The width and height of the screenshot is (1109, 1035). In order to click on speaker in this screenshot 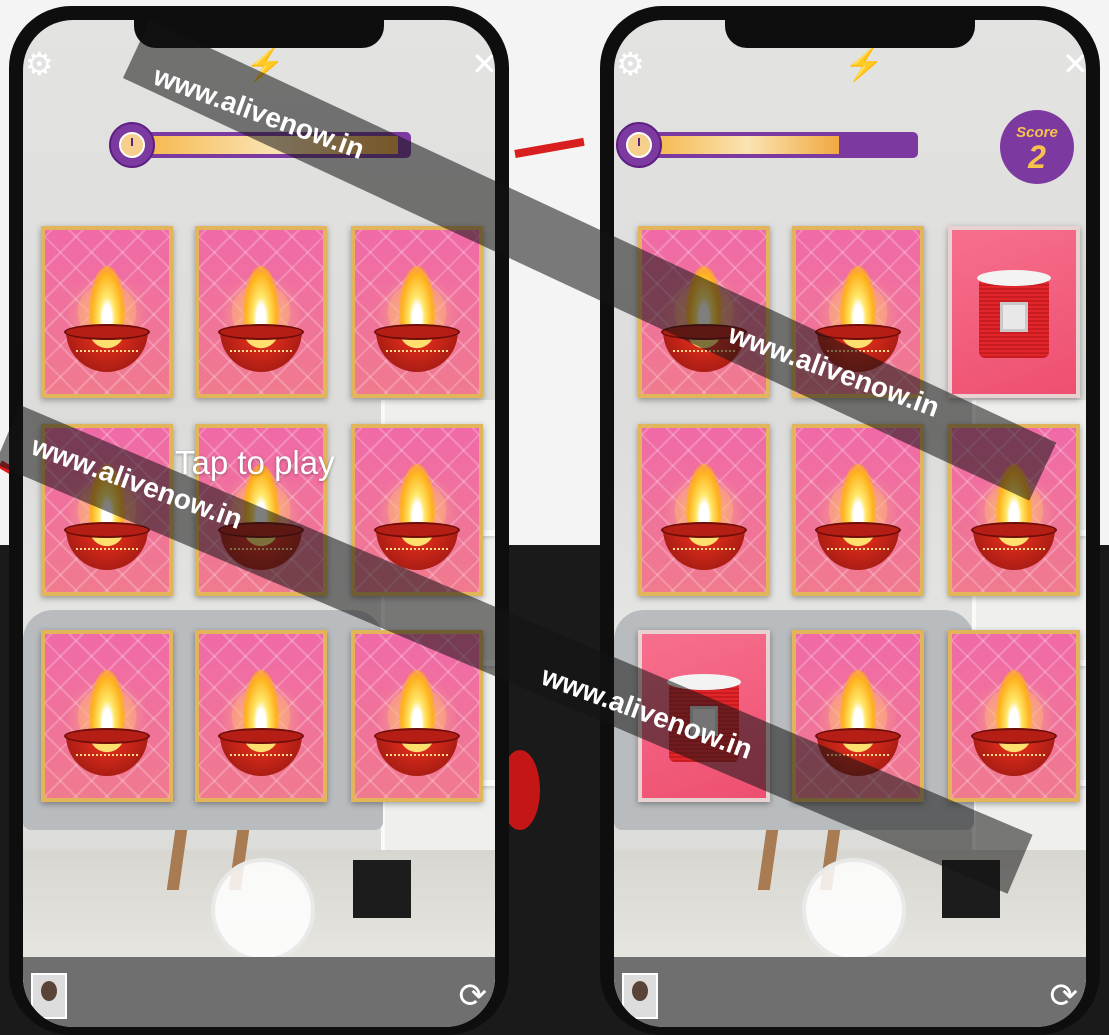, I will do `click(382, 889)`.